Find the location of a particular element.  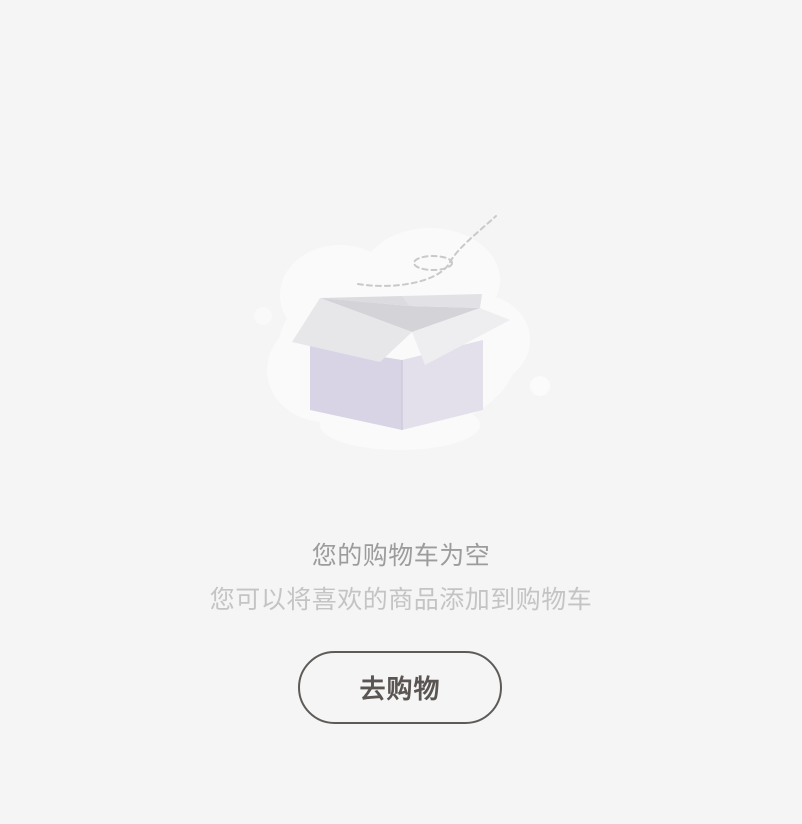

empty-box-icon is located at coordinates (402, 332).